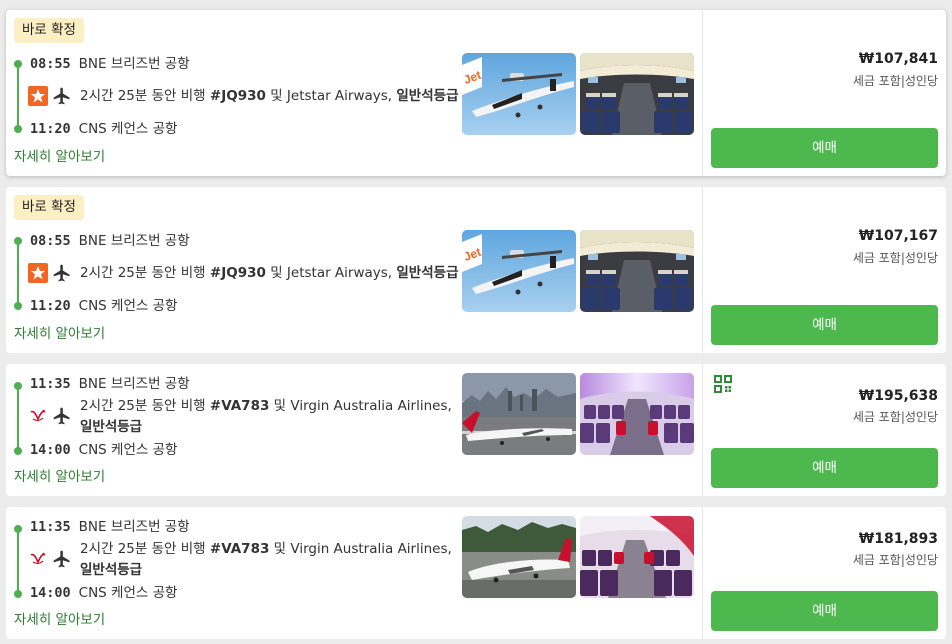 This screenshot has width=952, height=644. What do you see at coordinates (898, 539) in the screenshot?
I see `price: ₩181,893` at bounding box center [898, 539].